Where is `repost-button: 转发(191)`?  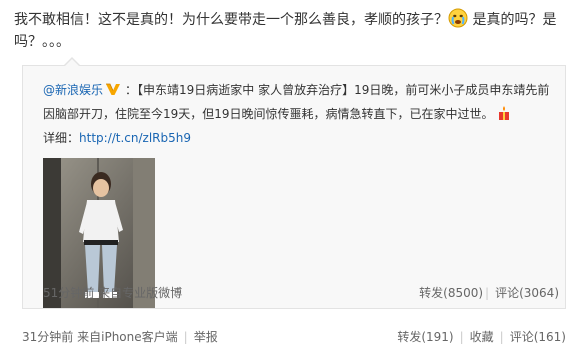
repost-button: 转发(191) is located at coordinates (425, 337).